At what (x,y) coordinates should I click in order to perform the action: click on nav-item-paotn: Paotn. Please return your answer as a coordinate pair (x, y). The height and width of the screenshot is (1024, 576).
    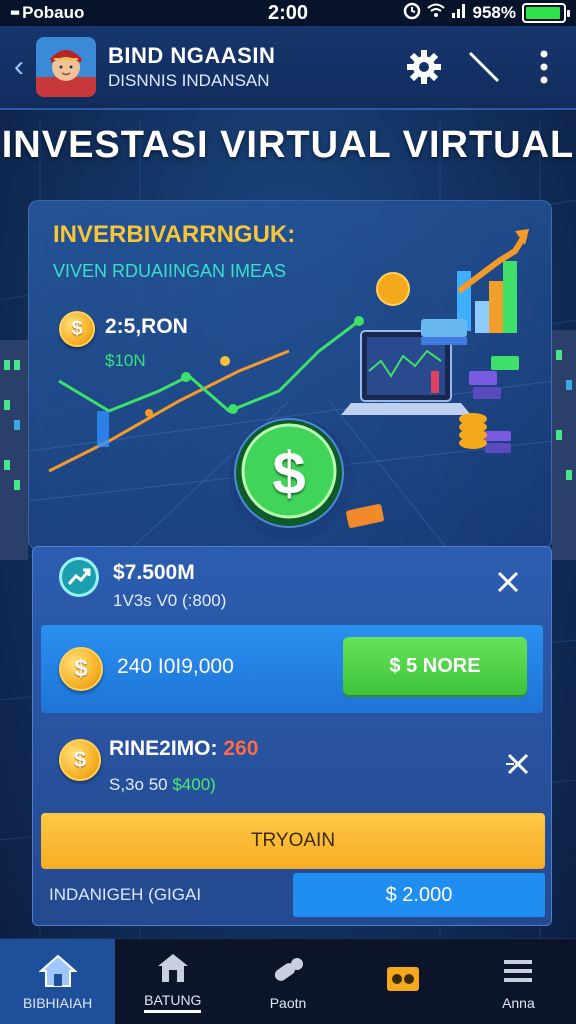
    Looking at the image, I should click on (287, 981).